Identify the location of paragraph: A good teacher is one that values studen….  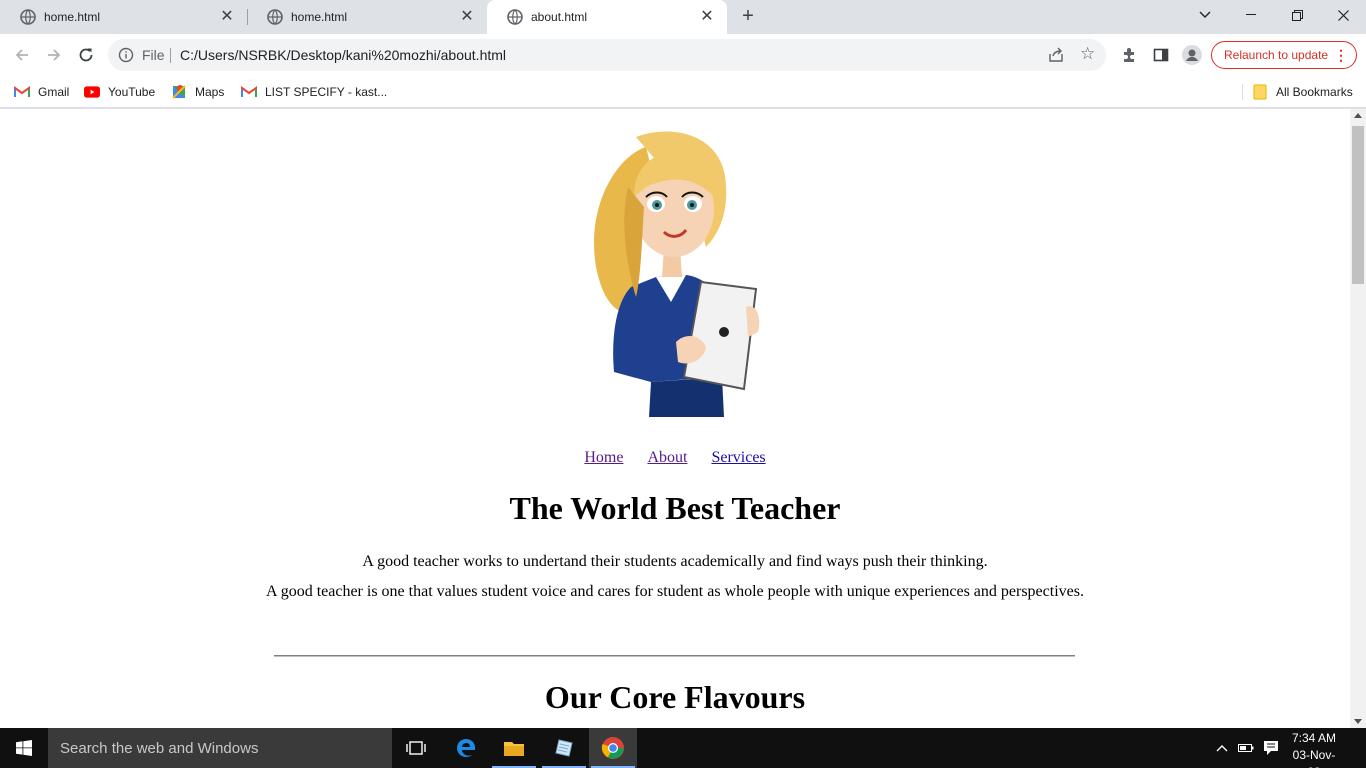
(675, 591).